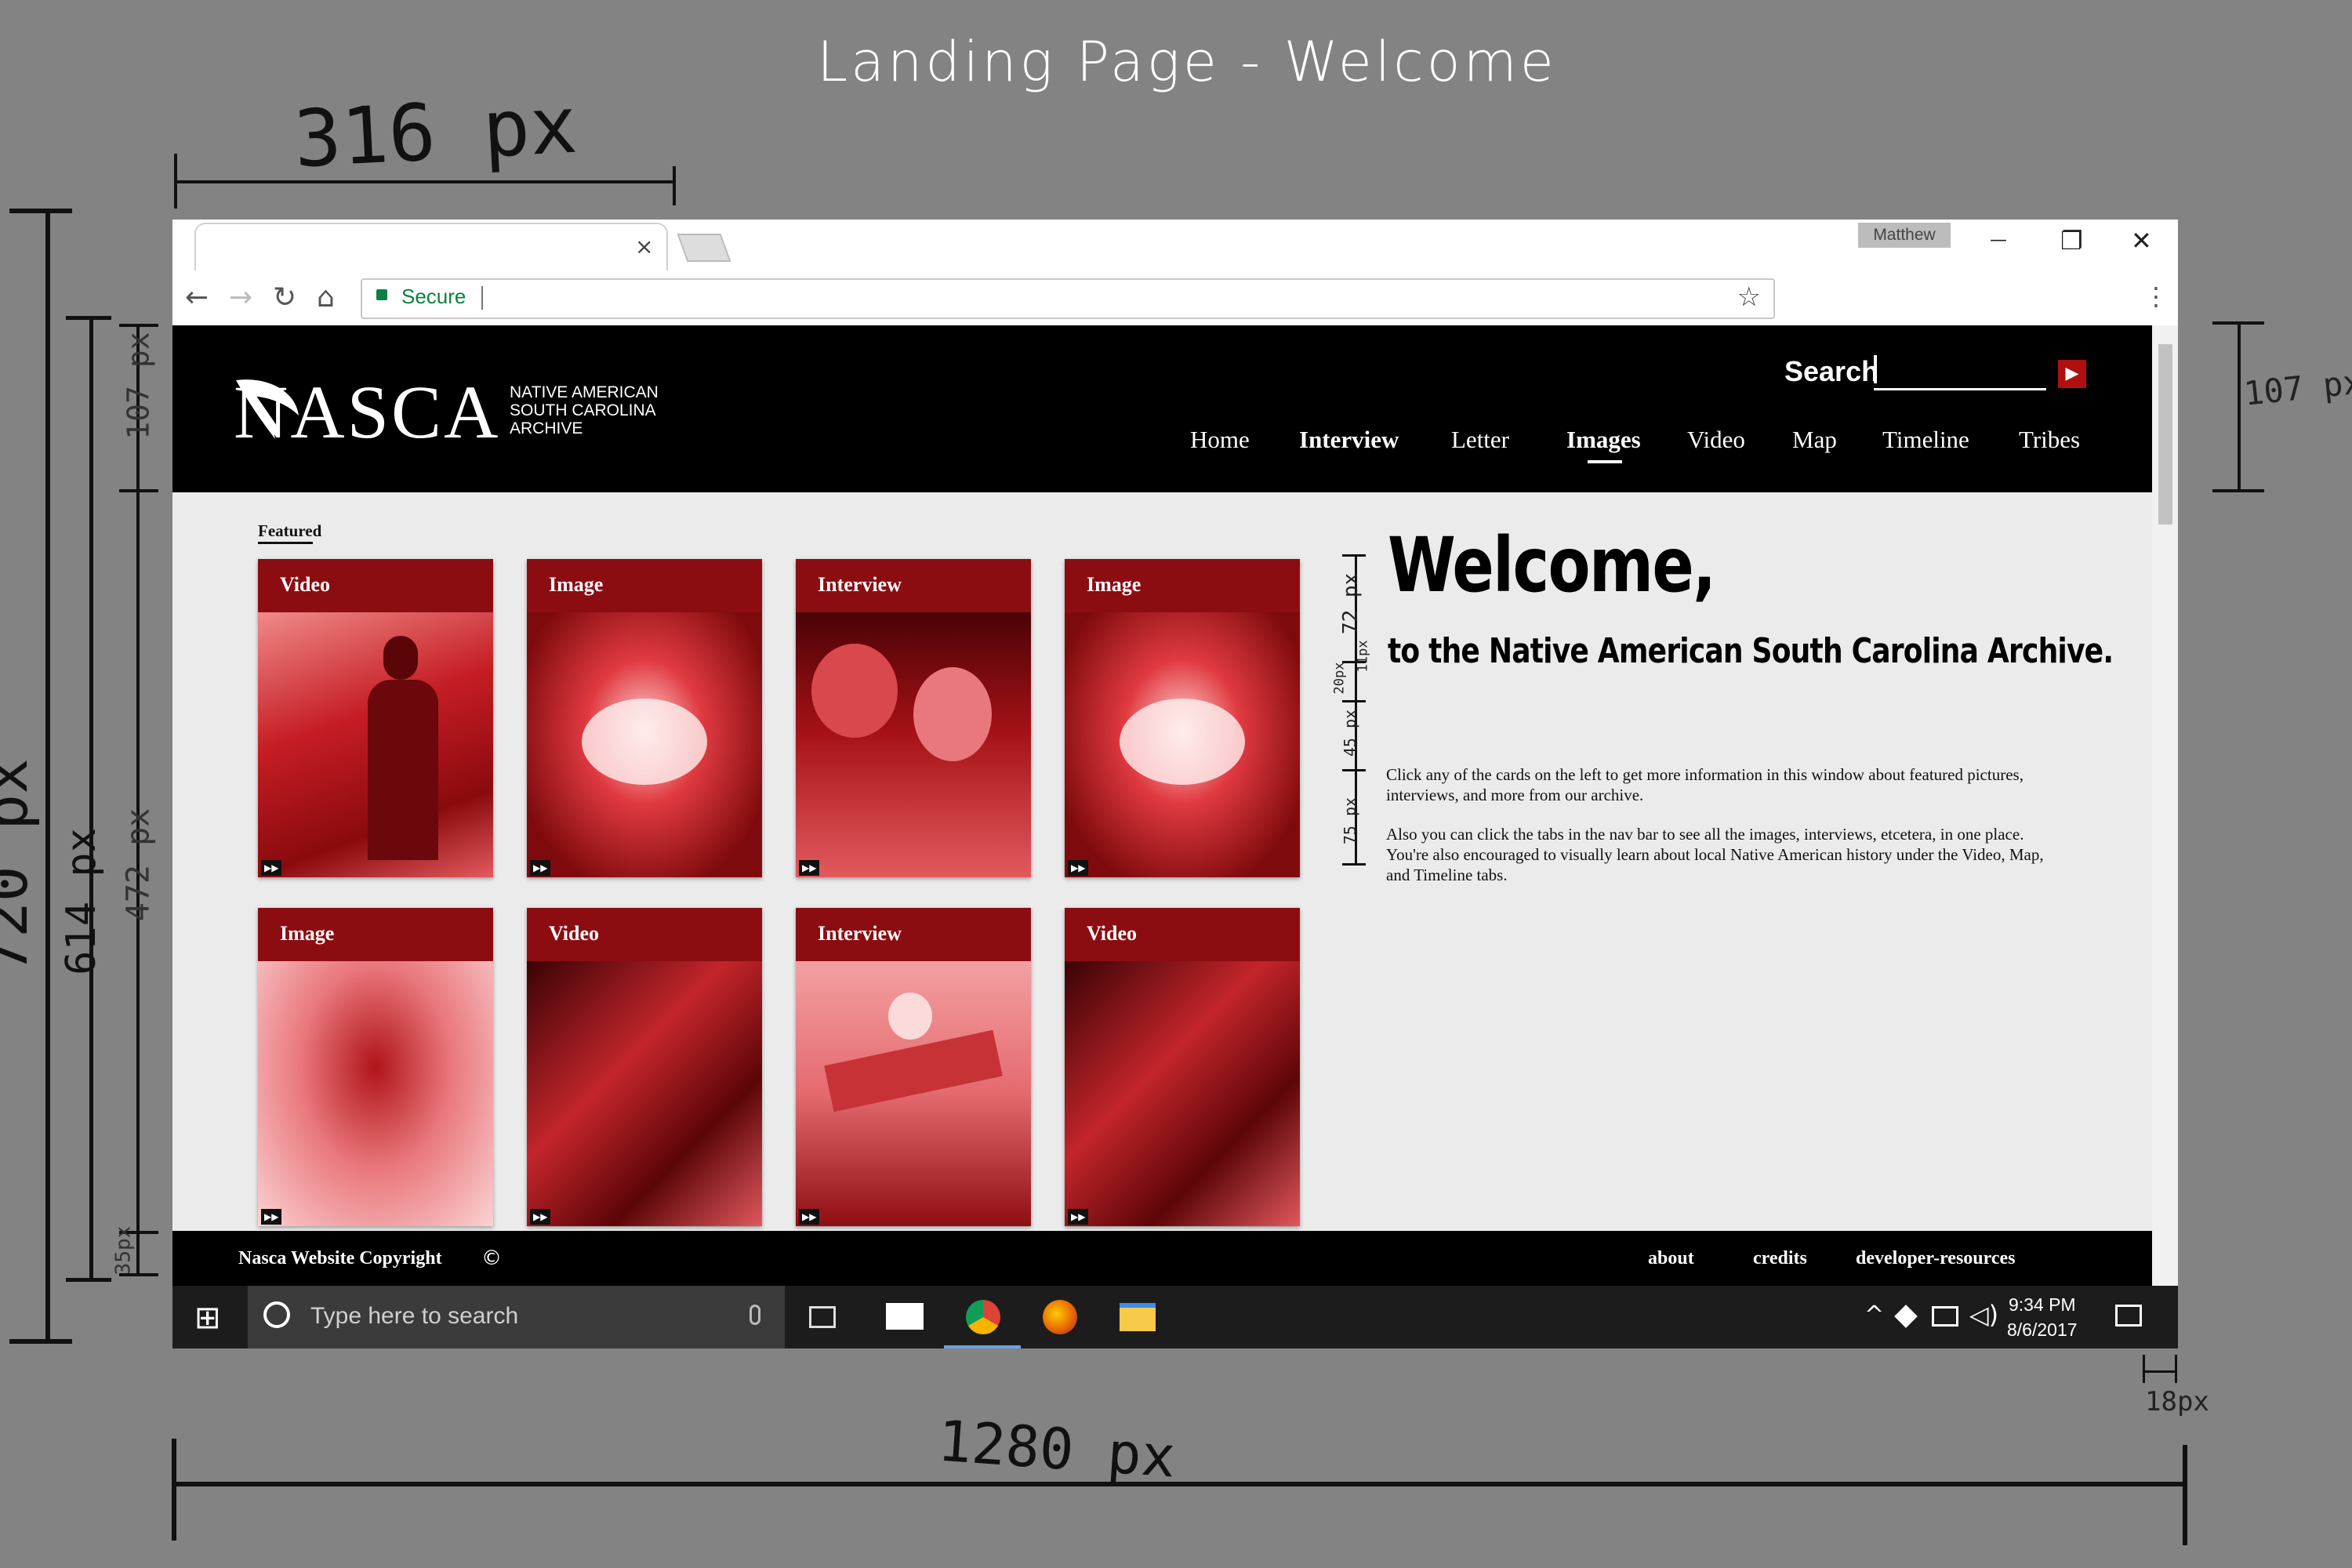 This screenshot has height=1568, width=2352. What do you see at coordinates (2165, 434) in the screenshot?
I see `scrollbar-thumb` at bounding box center [2165, 434].